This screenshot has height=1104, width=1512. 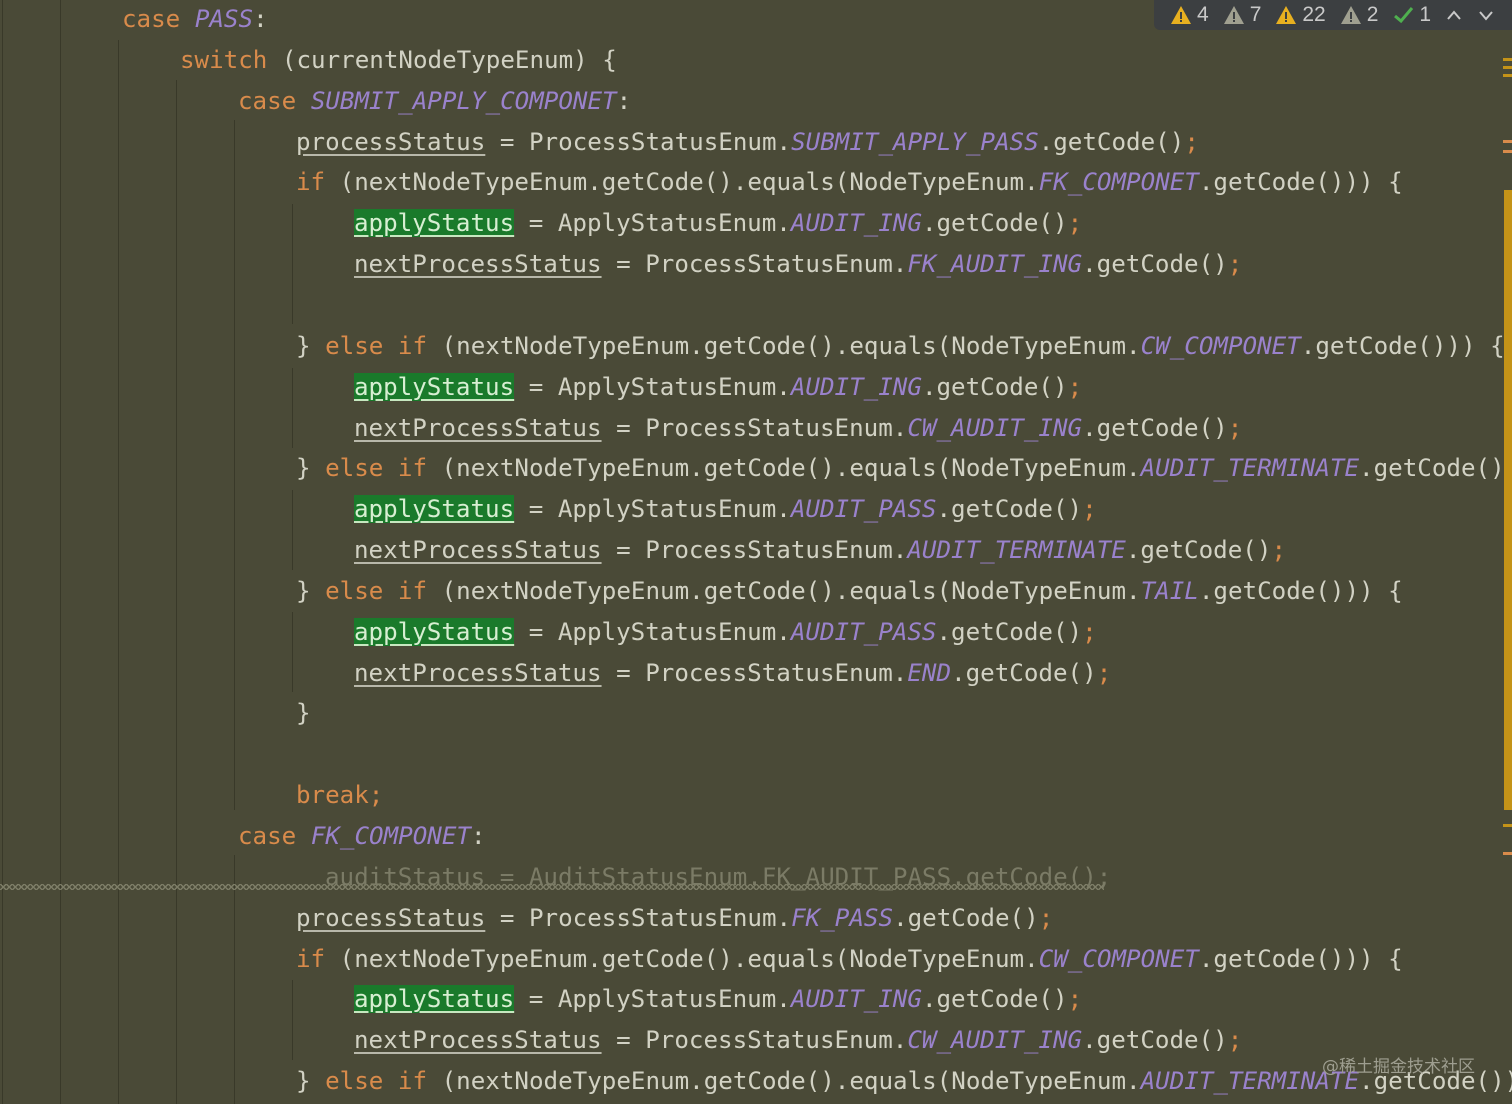 What do you see at coordinates (1454, 15) in the screenshot?
I see `chevron-up-icon` at bounding box center [1454, 15].